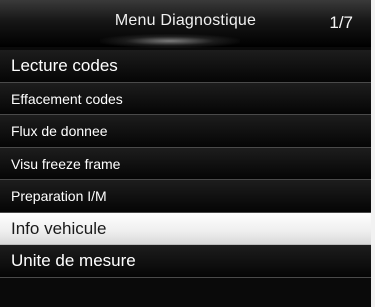  What do you see at coordinates (66, 163) in the screenshot?
I see `menu-item-label: Visu freeze frame` at bounding box center [66, 163].